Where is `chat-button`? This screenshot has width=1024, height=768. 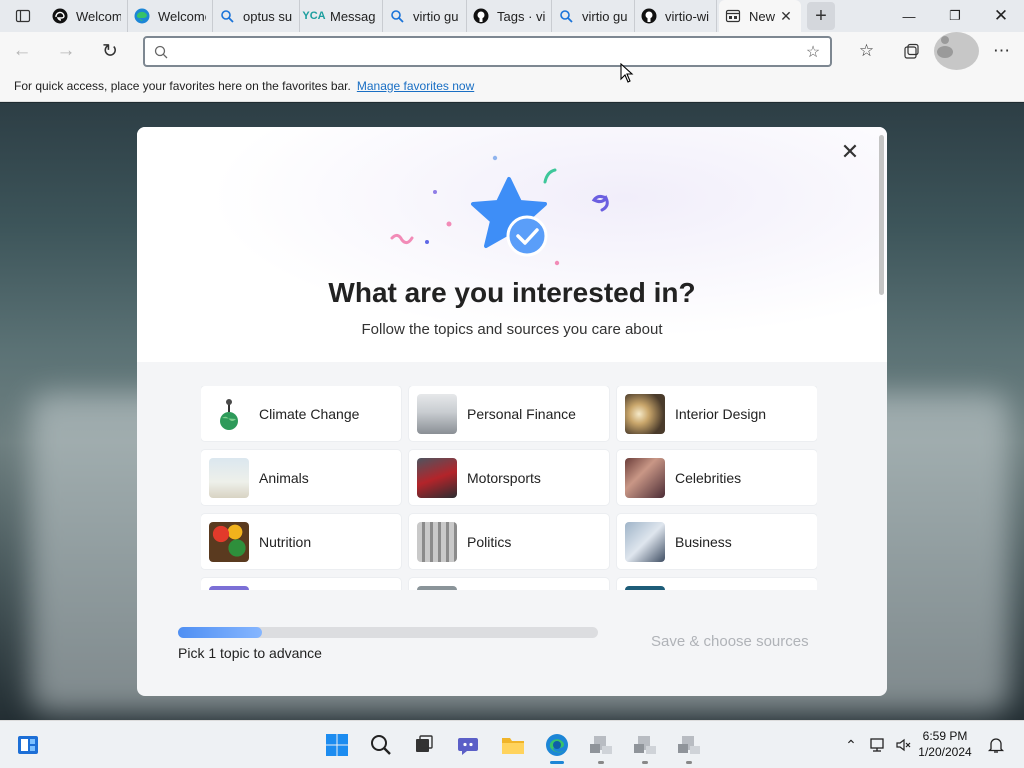 chat-button is located at coordinates (468, 745).